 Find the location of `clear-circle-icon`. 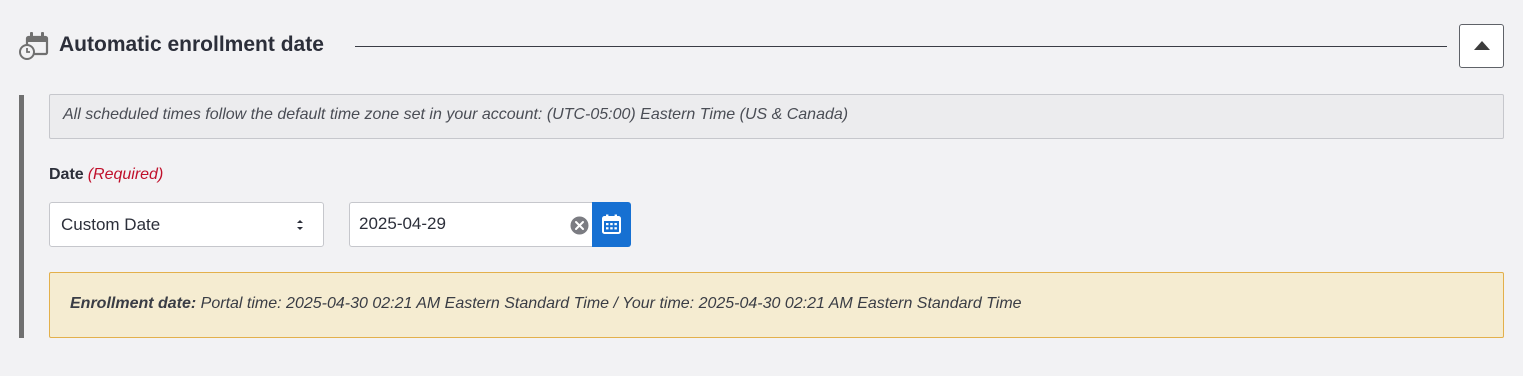

clear-circle-icon is located at coordinates (579, 225).